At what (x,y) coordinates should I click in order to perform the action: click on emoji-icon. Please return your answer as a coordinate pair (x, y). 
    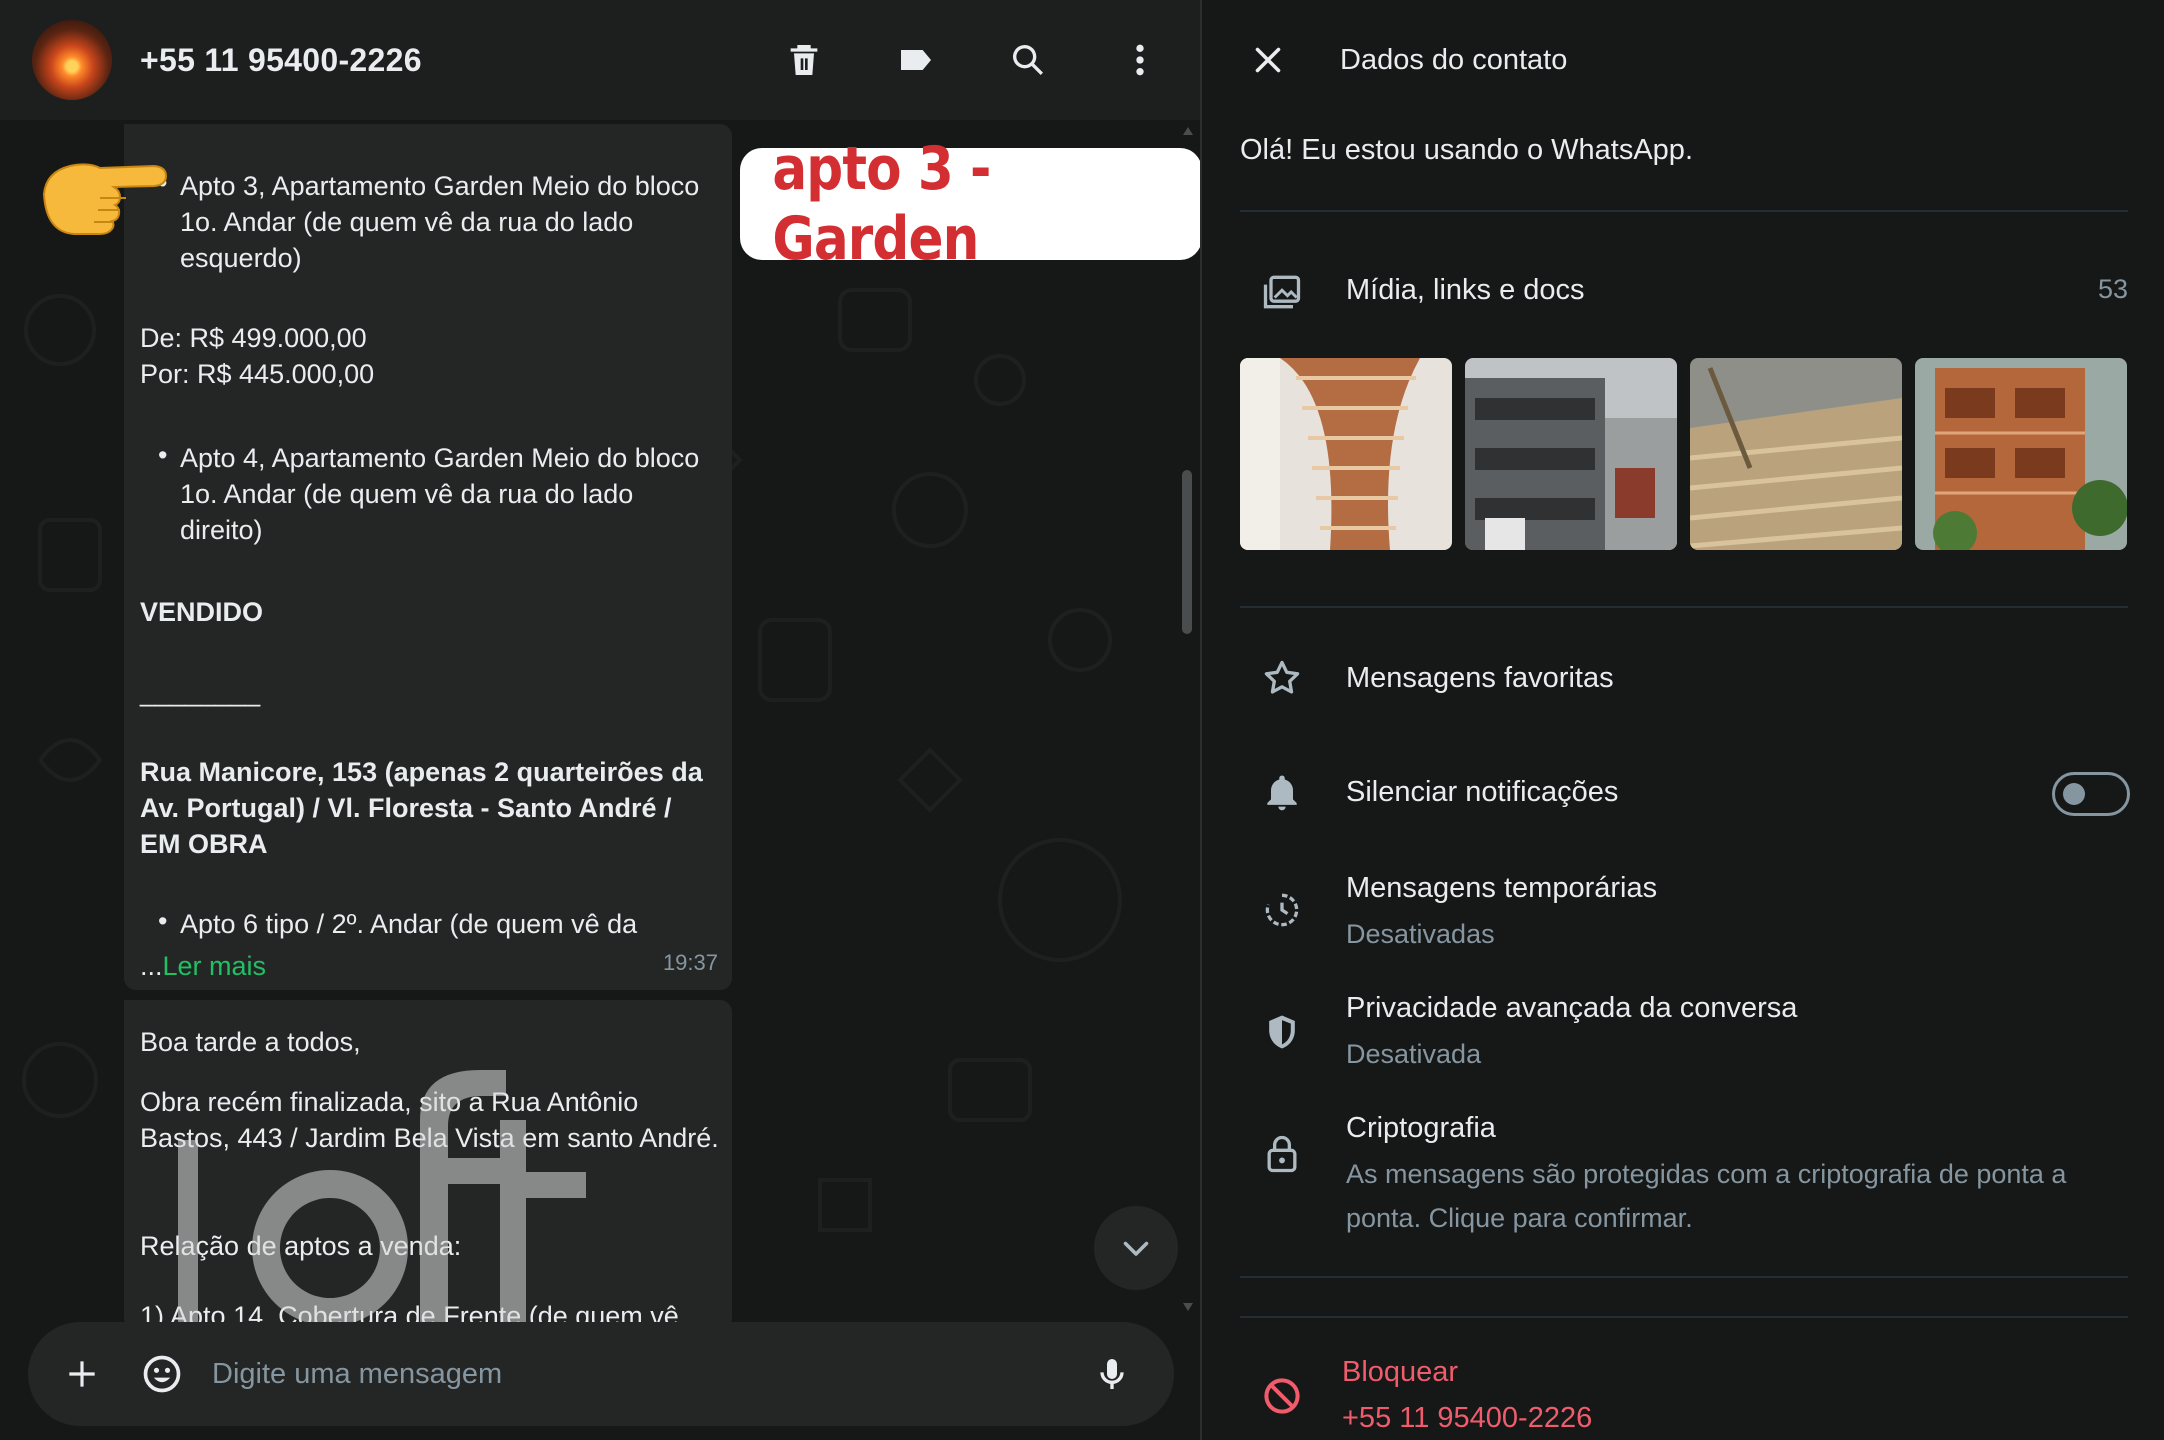
    Looking at the image, I should click on (162, 1374).